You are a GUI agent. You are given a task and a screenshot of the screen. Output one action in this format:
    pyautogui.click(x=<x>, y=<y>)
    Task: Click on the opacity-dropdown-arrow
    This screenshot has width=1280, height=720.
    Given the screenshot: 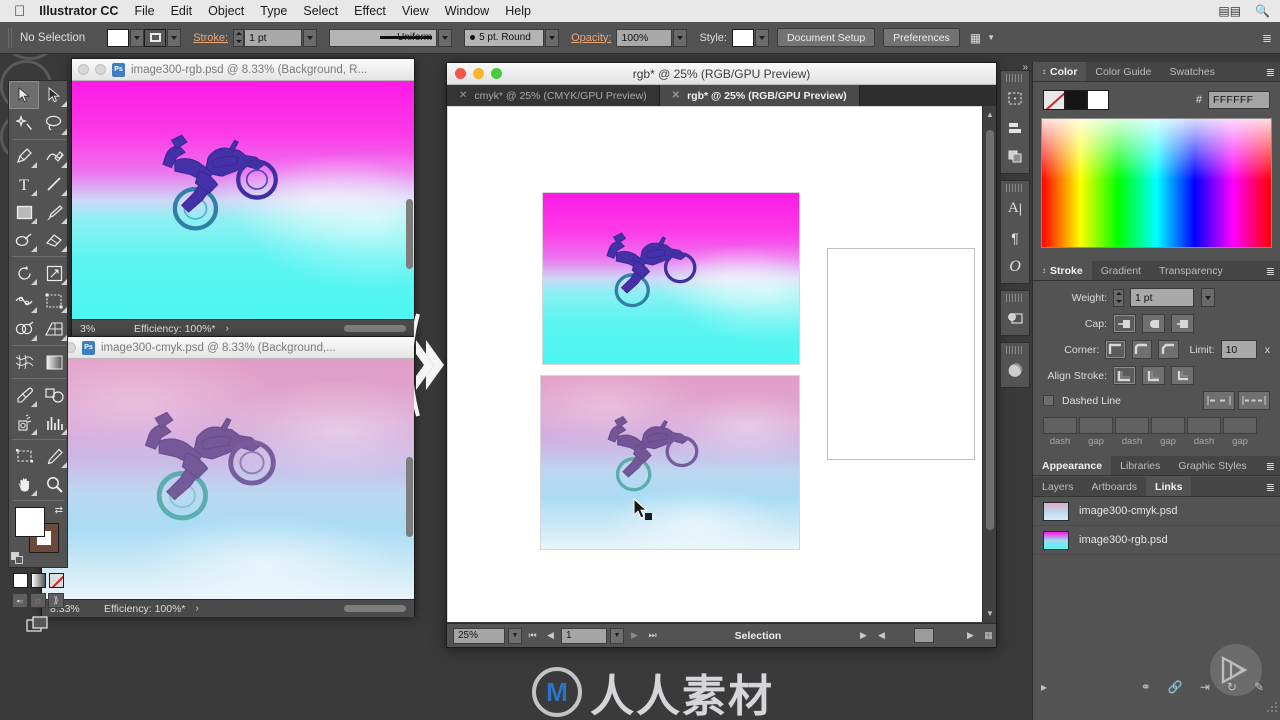 What is the action you would take?
    pyautogui.click(x=680, y=37)
    